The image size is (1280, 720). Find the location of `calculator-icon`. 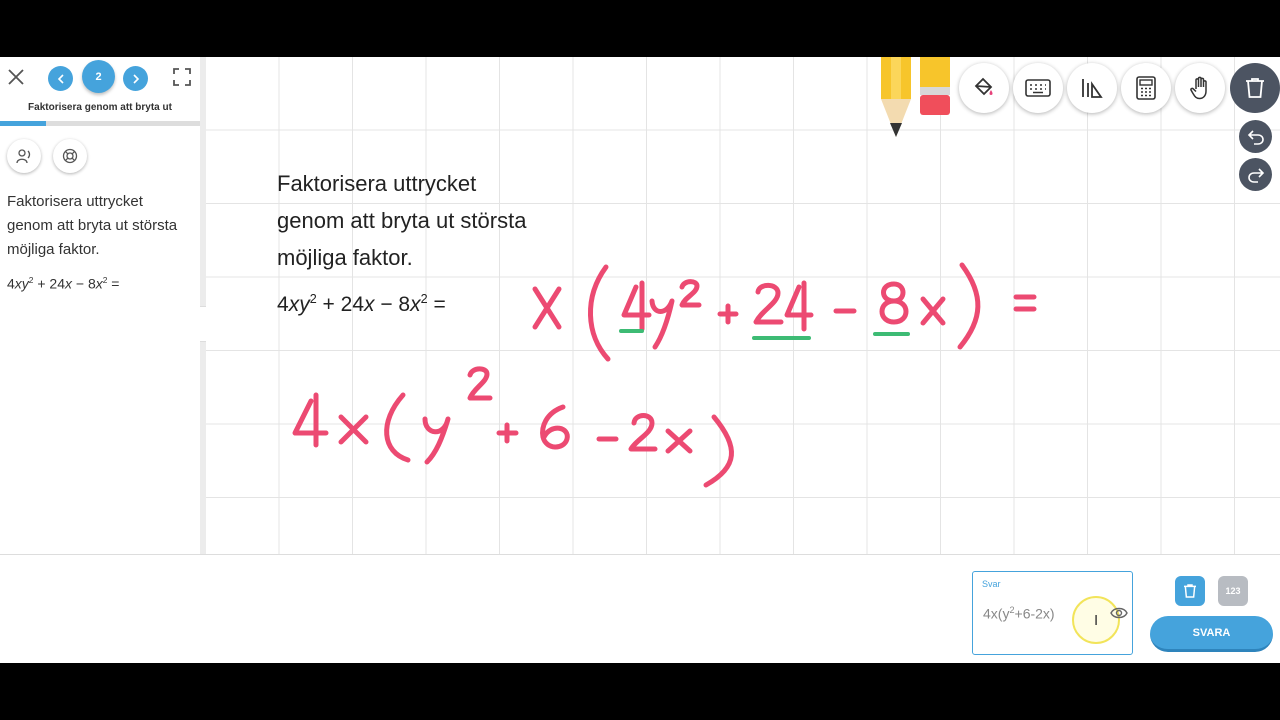

calculator-icon is located at coordinates (1146, 88).